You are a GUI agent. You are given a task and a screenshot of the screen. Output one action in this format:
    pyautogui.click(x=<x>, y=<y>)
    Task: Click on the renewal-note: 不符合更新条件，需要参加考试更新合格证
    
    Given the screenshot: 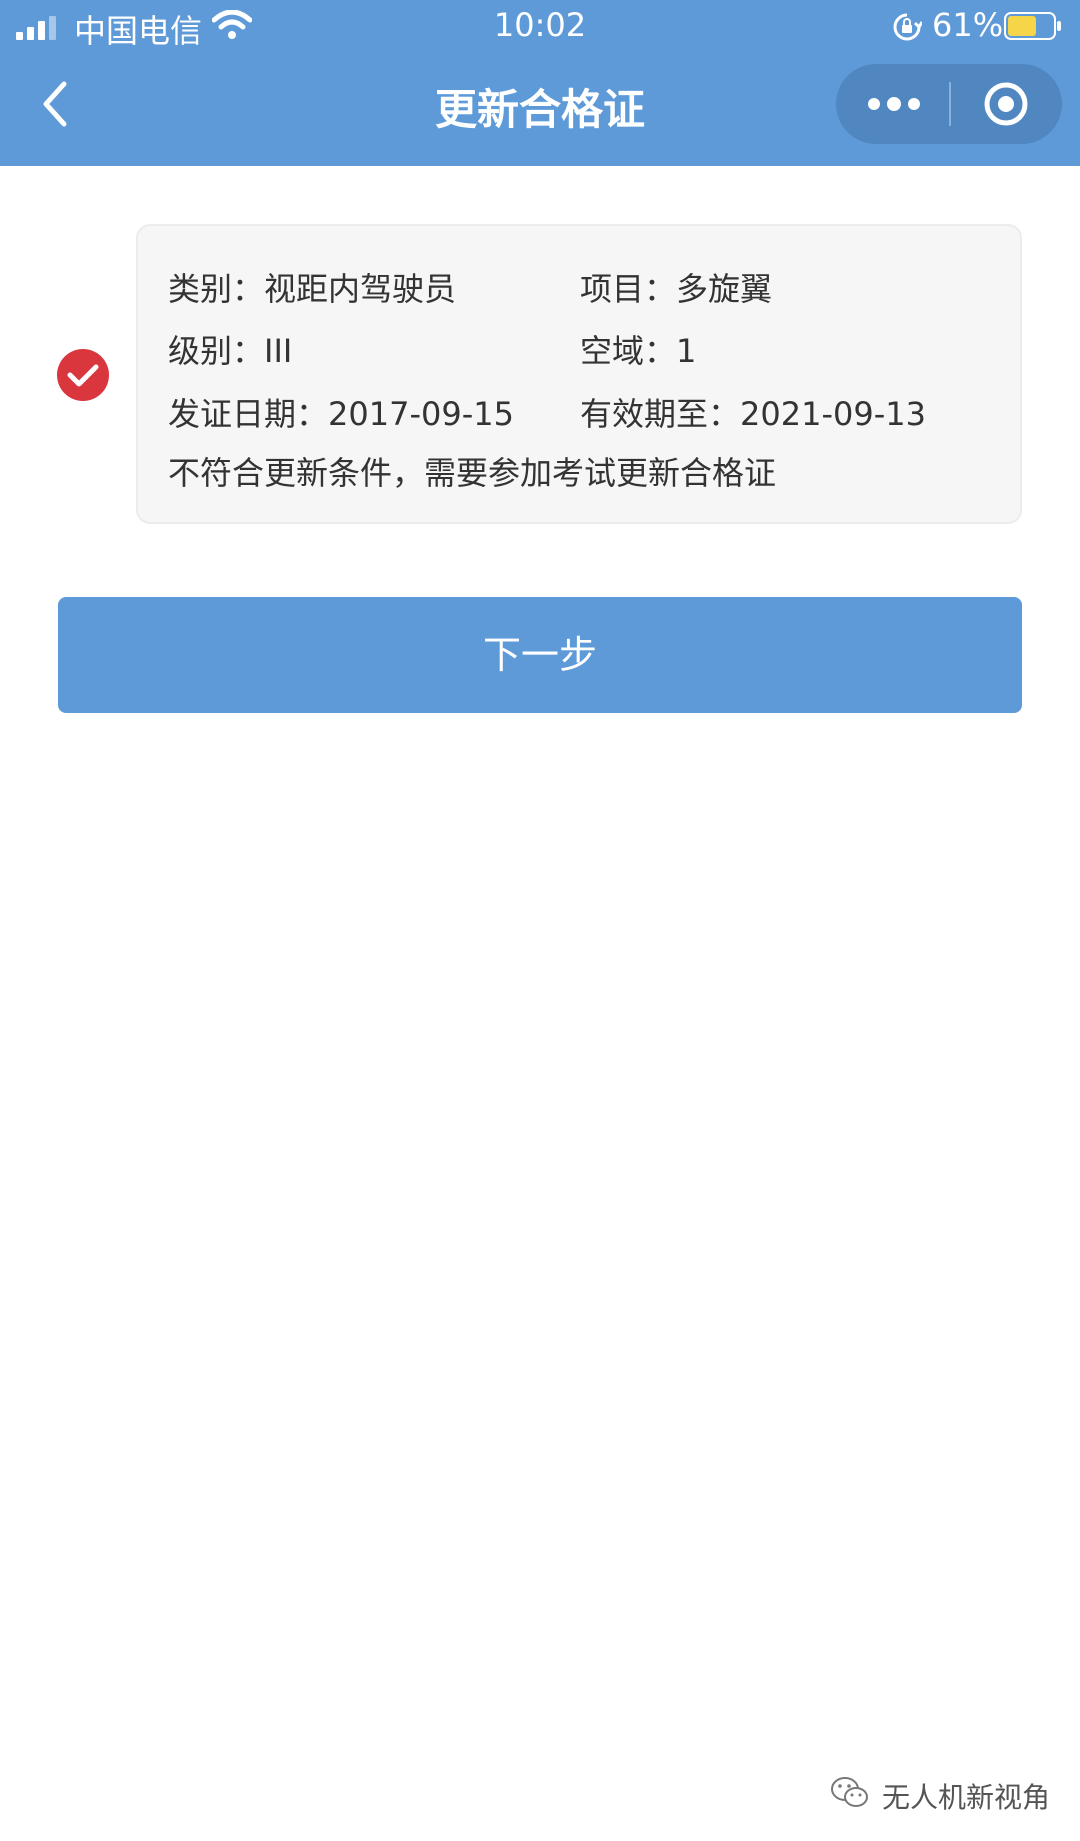 What is the action you would take?
    pyautogui.click(x=472, y=473)
    